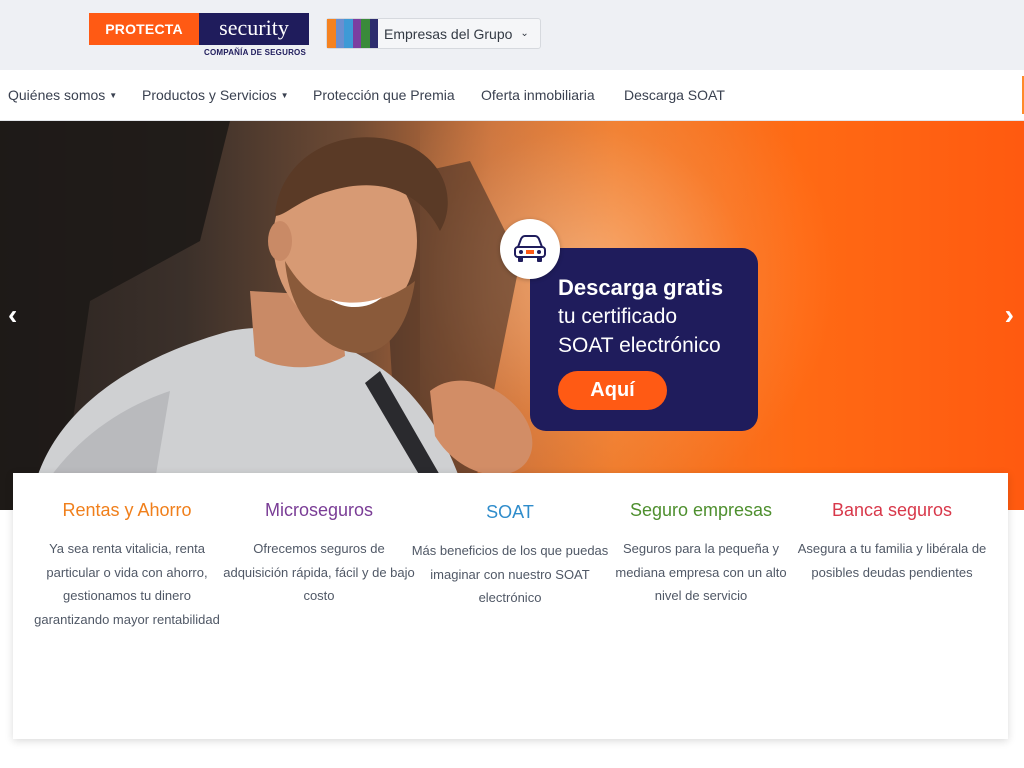  What do you see at coordinates (510, 512) in the screenshot?
I see `card-title: SOAT` at bounding box center [510, 512].